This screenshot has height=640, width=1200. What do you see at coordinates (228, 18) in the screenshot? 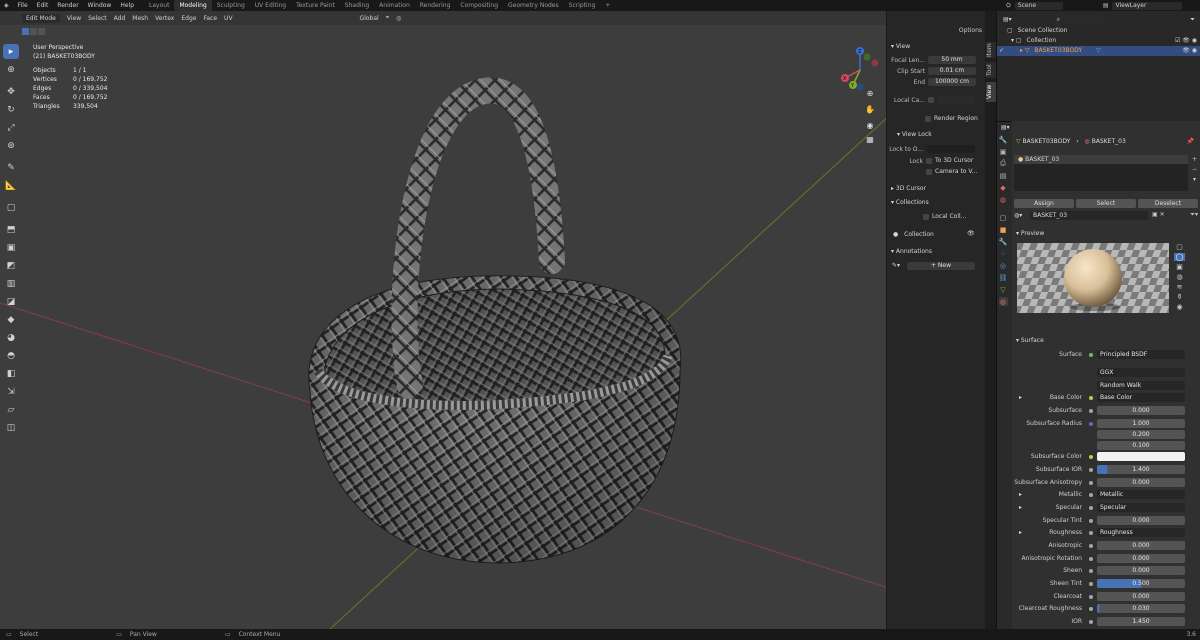
I see `viewport-menu-uv: UV` at bounding box center [228, 18].